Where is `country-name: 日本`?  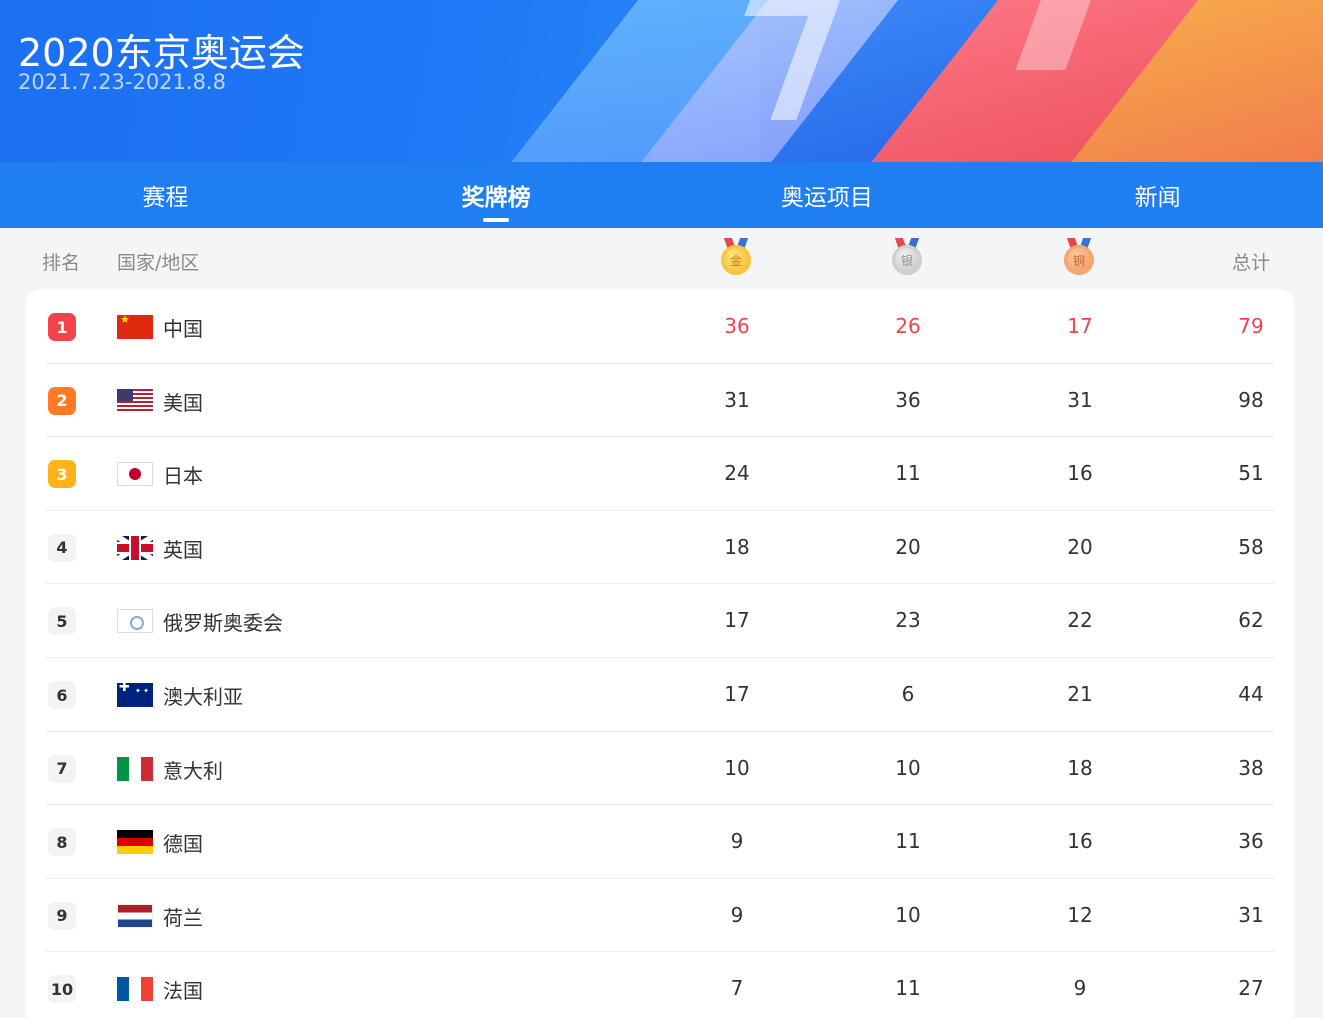
country-name: 日本 is located at coordinates (183, 476).